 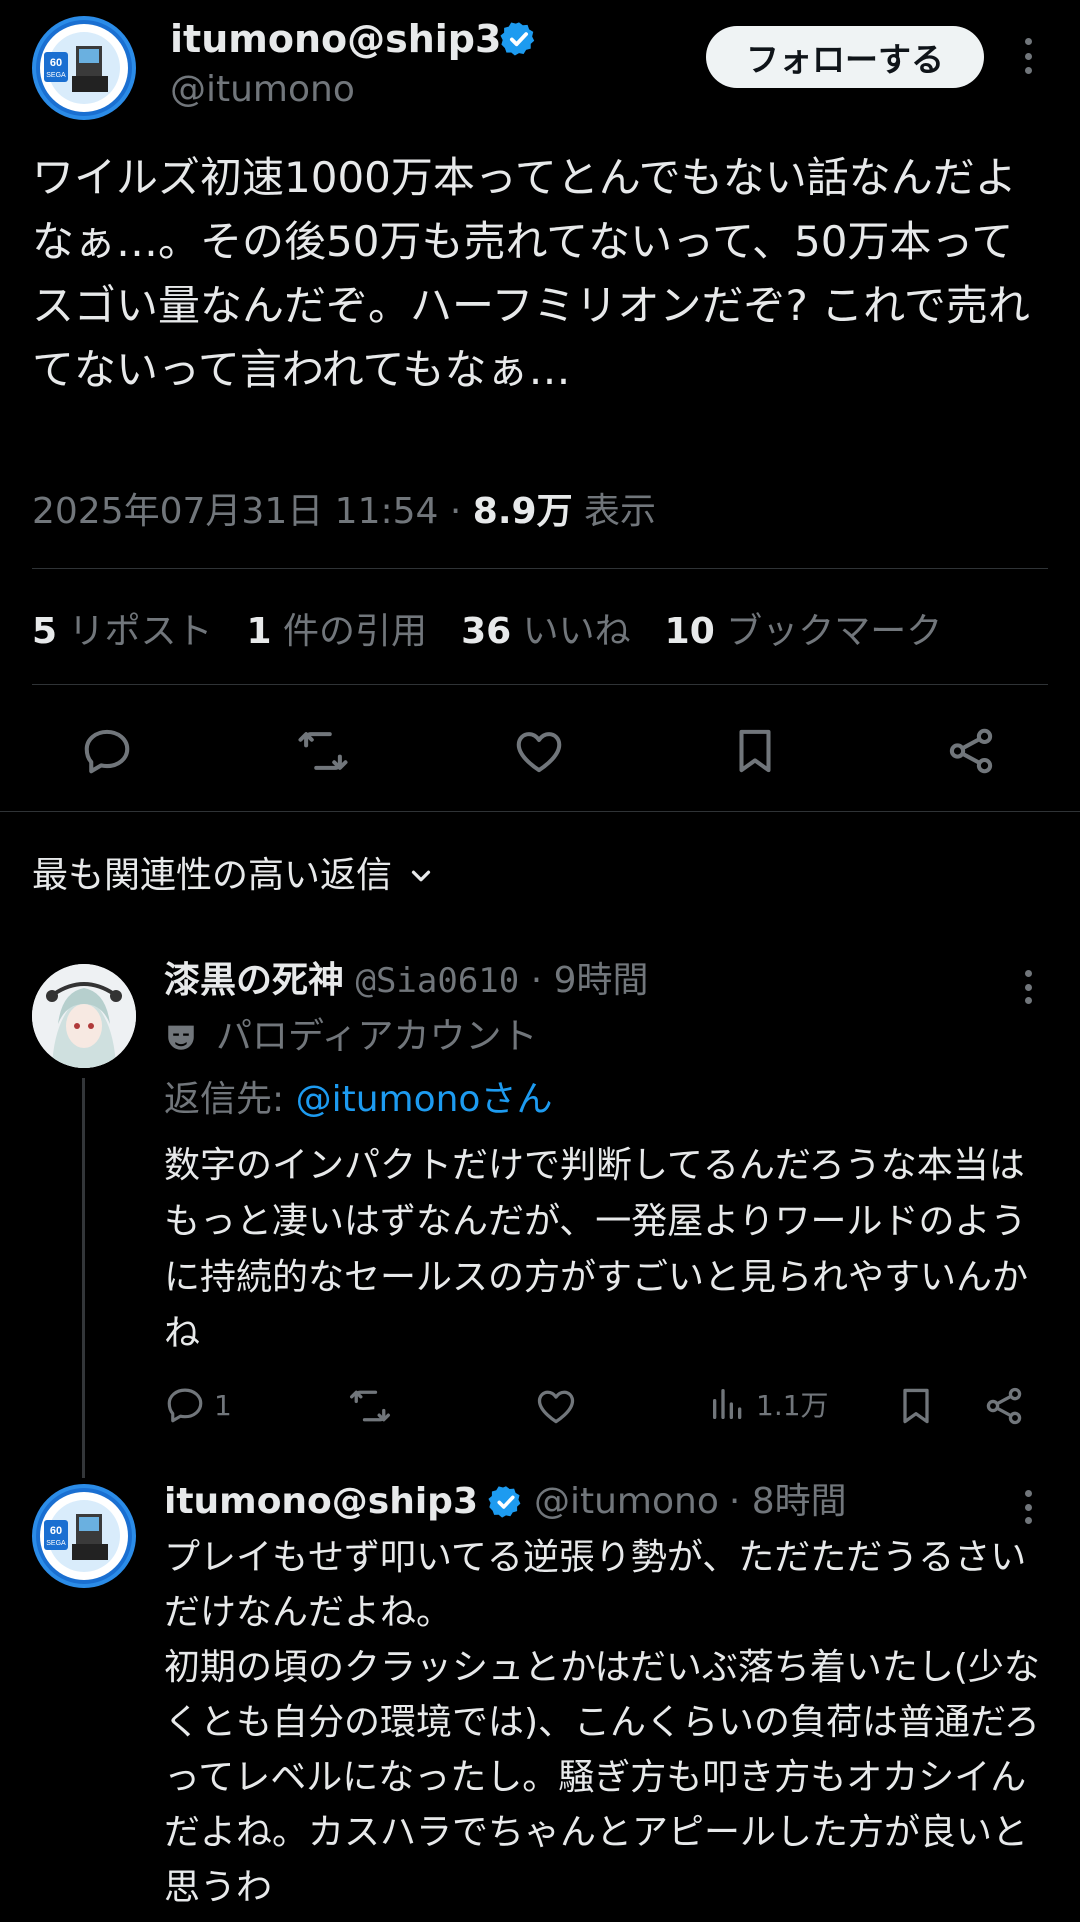 What do you see at coordinates (595, 1585) in the screenshot?
I see `reply-text-paragraph: プレイもせず叩いてる逆張り勢が、ただただうるさいだけなんだよね。` at bounding box center [595, 1585].